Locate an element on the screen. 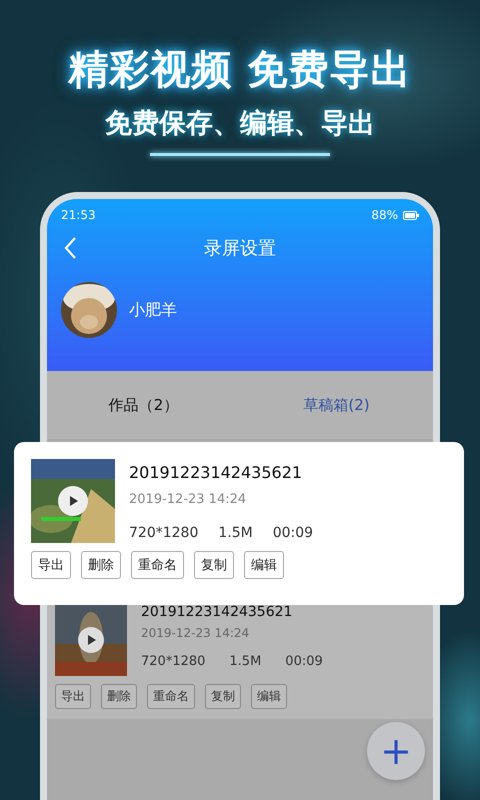 This screenshot has width=480, height=800. back-icon is located at coordinates (70, 248).